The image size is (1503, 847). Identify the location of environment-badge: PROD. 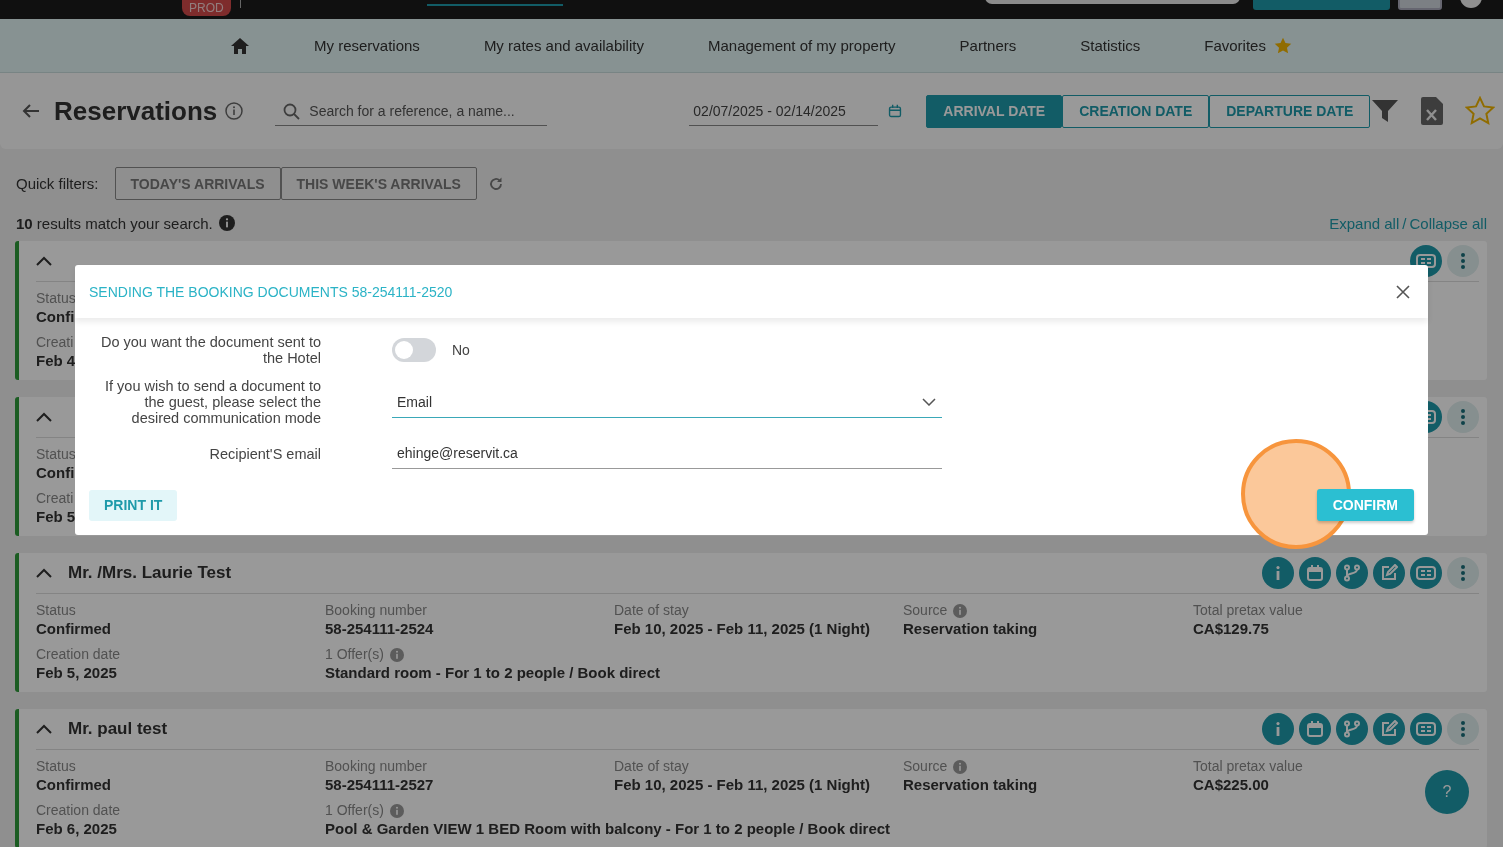
(206, 8).